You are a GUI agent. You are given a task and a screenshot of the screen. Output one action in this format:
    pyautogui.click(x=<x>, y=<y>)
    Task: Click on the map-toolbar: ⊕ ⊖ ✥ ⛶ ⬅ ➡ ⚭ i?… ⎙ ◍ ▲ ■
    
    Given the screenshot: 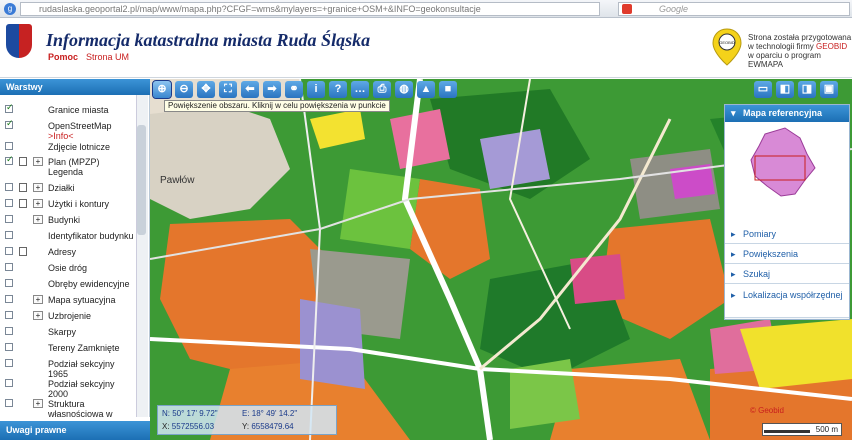 What is the action you would take?
    pyautogui.click(x=310, y=89)
    